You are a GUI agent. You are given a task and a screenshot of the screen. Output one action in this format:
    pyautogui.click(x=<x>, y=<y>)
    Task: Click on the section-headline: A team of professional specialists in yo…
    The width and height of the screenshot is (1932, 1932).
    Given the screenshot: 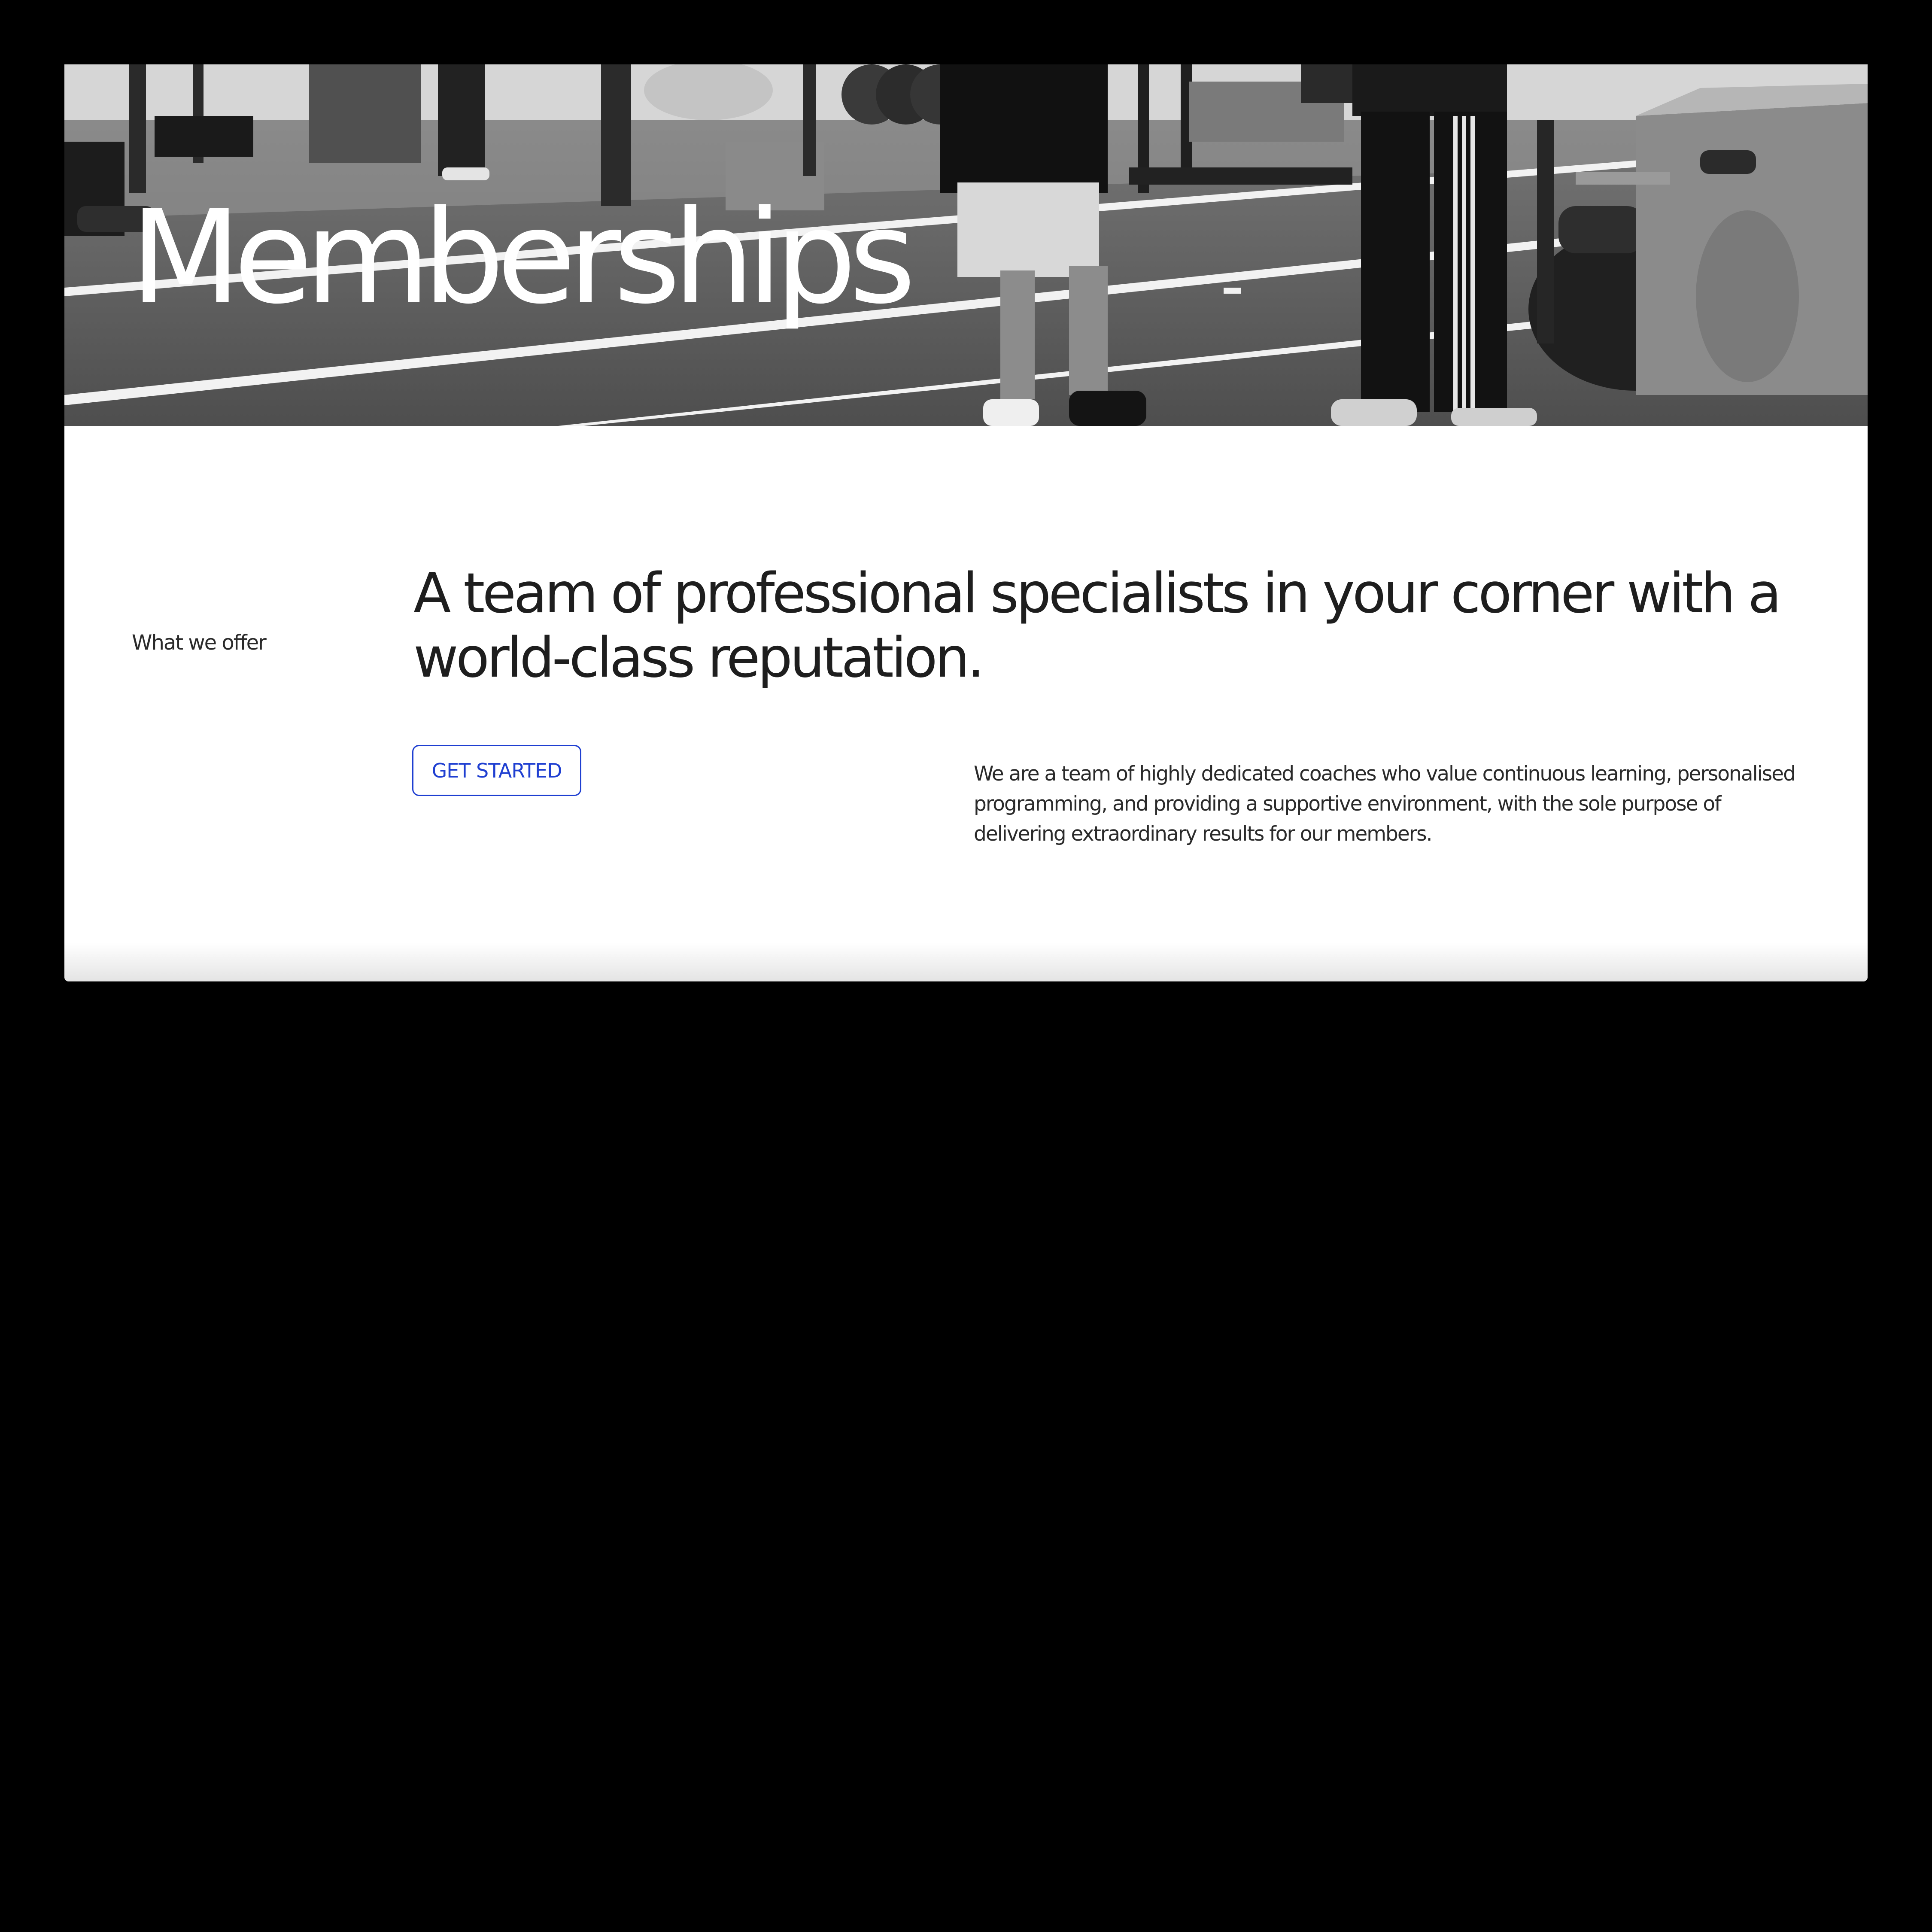 What is the action you would take?
    pyautogui.click(x=1097, y=626)
    